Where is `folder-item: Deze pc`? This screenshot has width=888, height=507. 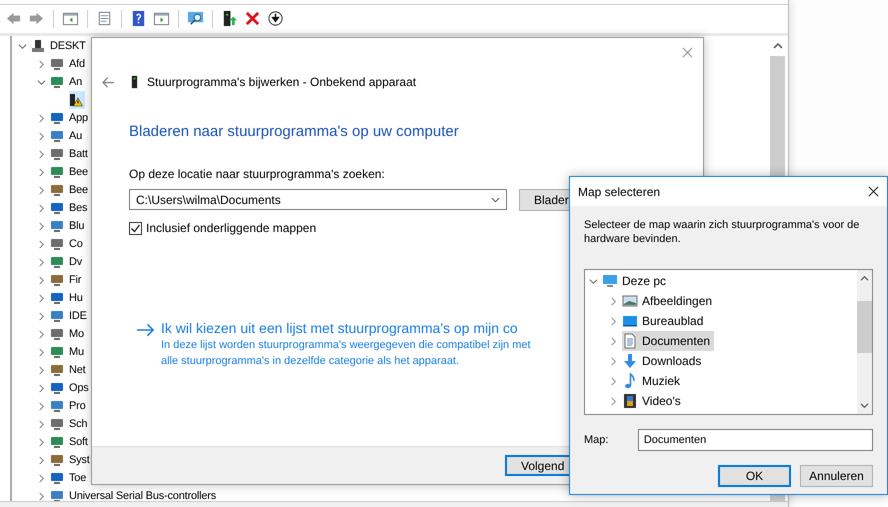 folder-item: Deze pc is located at coordinates (636, 281).